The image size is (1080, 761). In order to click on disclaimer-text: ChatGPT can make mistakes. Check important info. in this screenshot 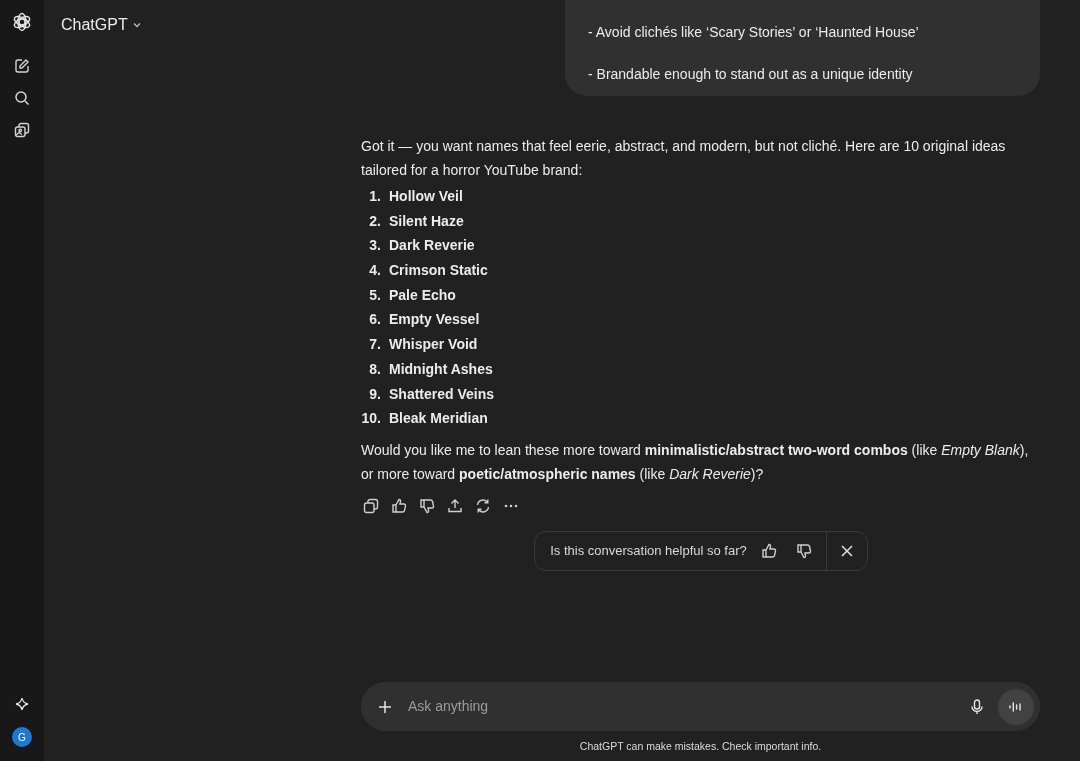, I will do `click(700, 747)`.